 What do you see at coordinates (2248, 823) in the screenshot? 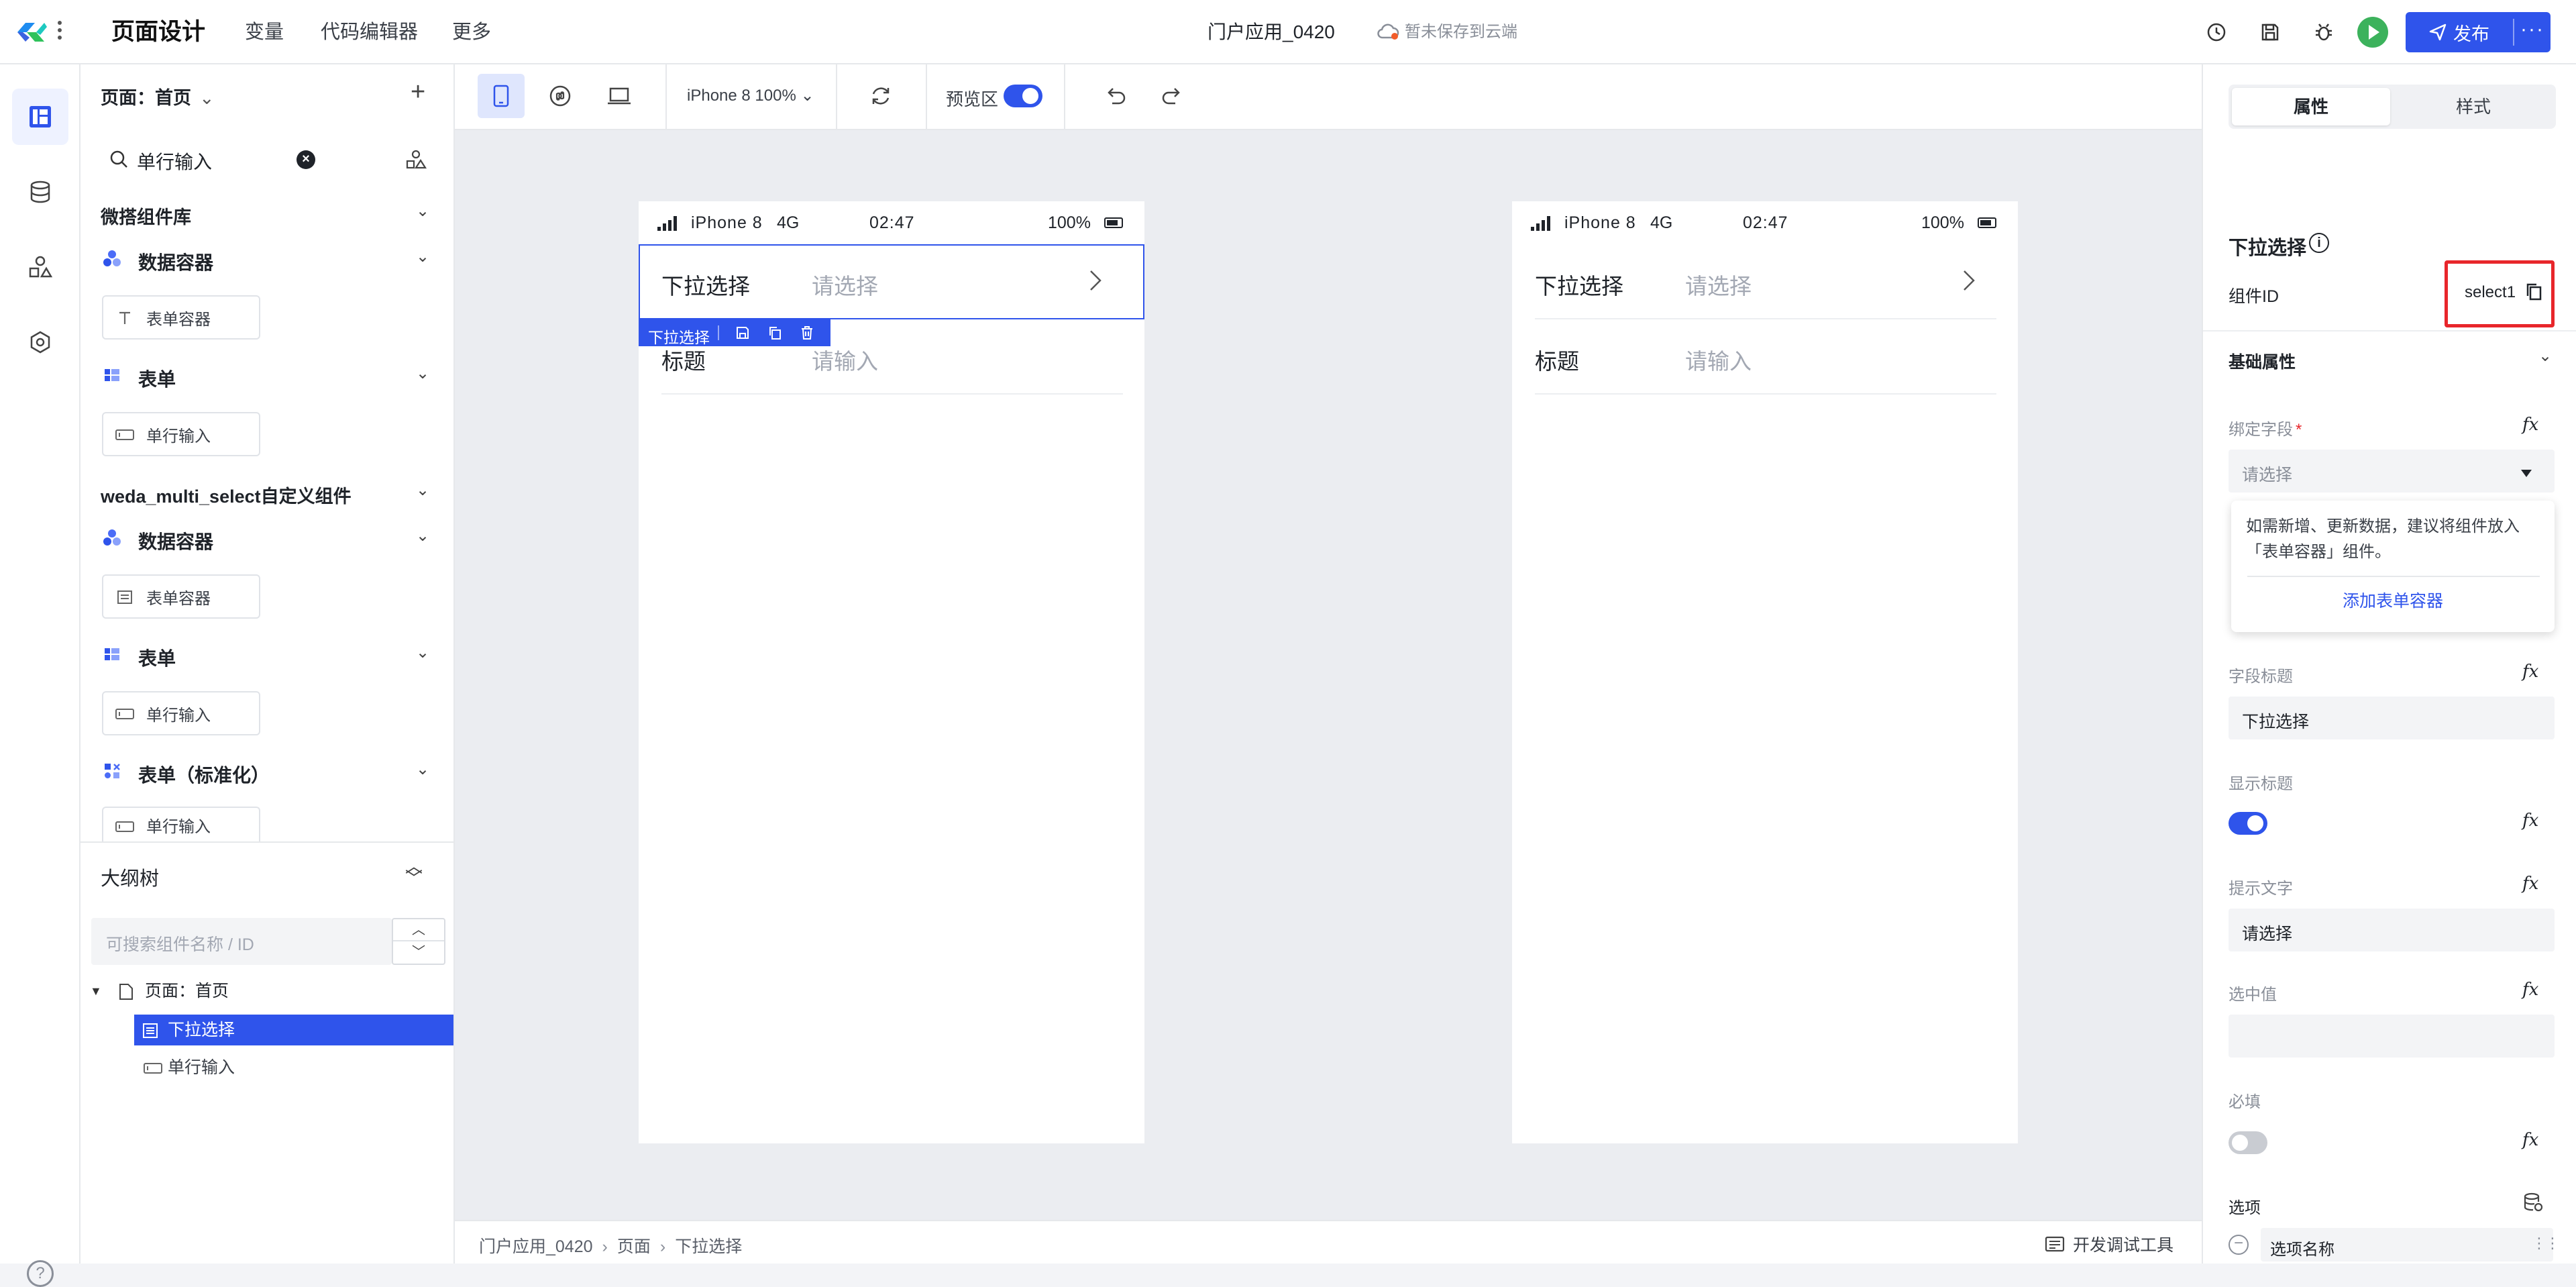
I see `show-title-toggle` at bounding box center [2248, 823].